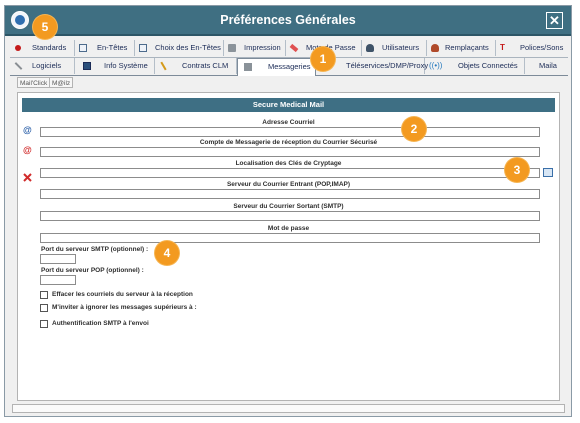 Image resolution: width=580 pixels, height=423 pixels. Describe the element at coordinates (18, 48) in the screenshot. I see `red-dot-icon` at that location.